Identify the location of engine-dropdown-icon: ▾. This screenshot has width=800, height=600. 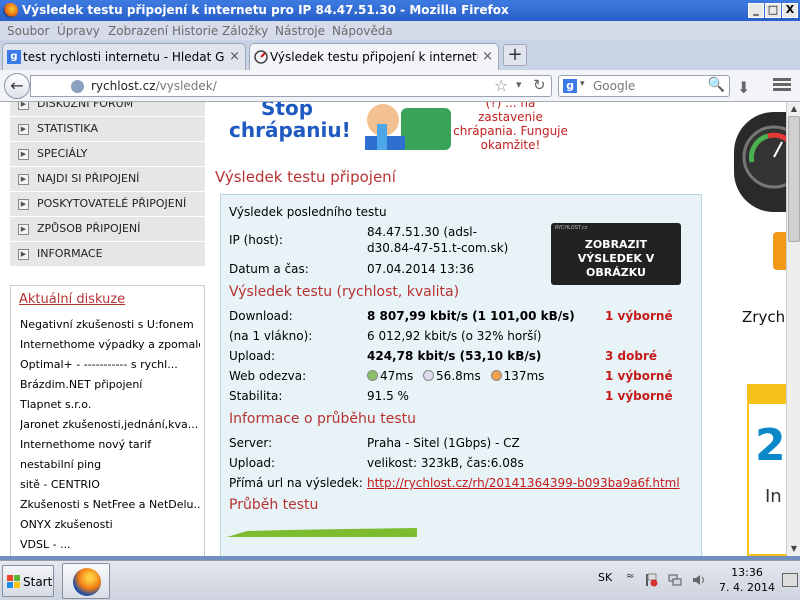
(582, 84).